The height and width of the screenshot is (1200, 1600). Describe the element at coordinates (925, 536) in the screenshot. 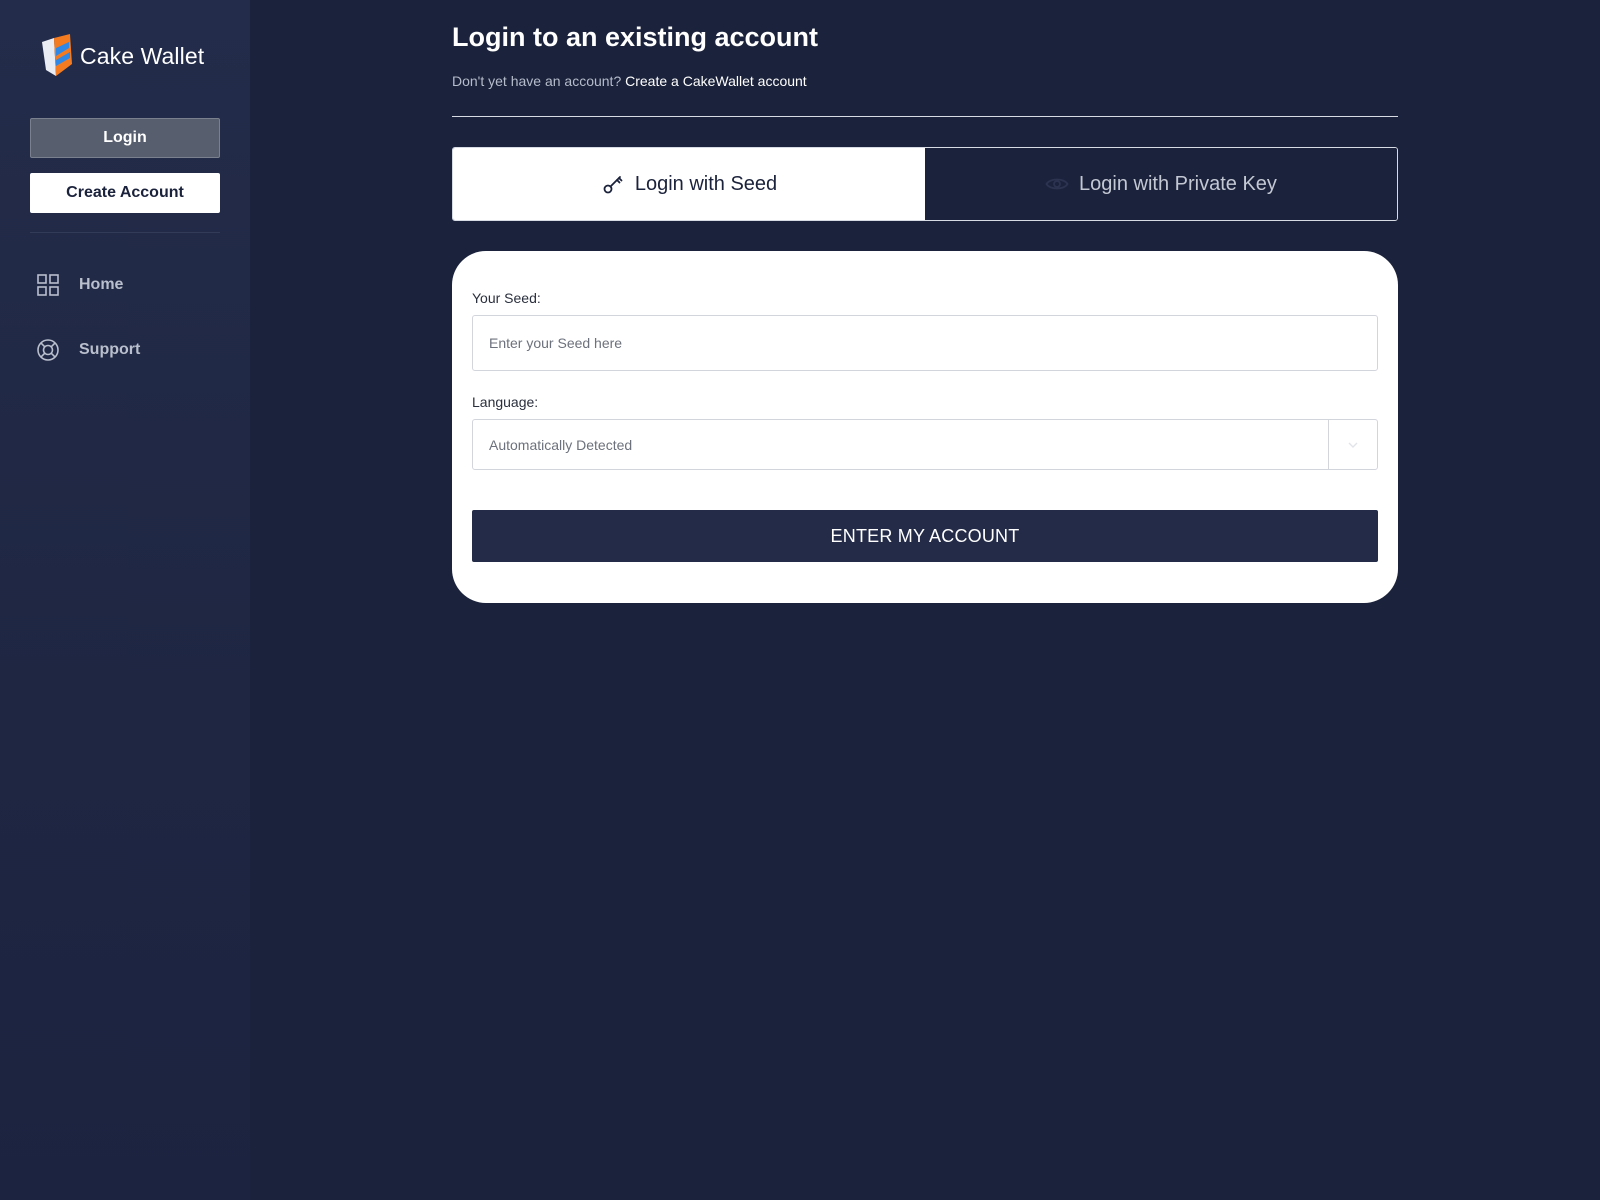

I see `enter-account-button: ENTER MY ACCOUNT` at that location.